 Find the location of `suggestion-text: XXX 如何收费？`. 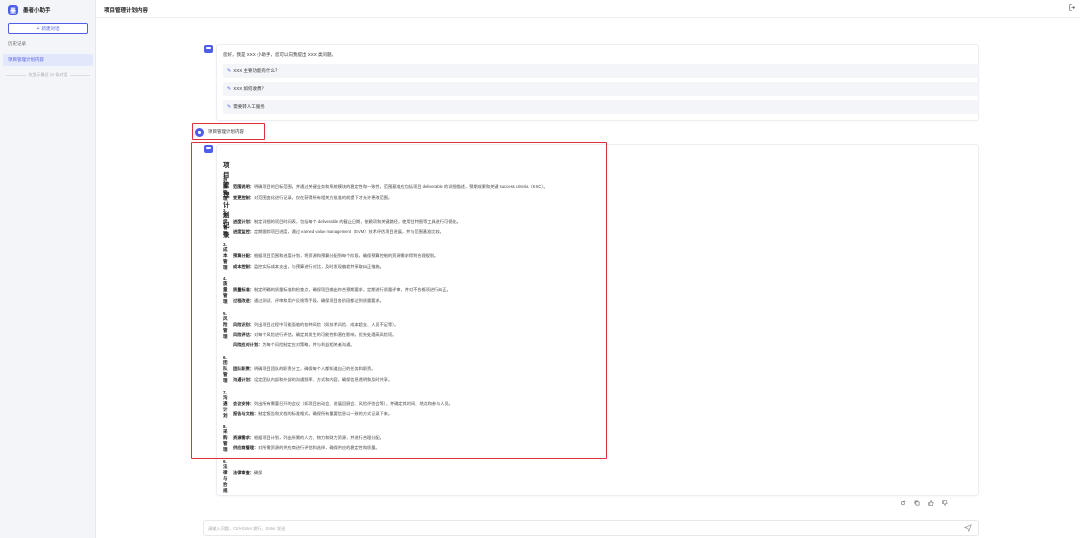

suggestion-text: XXX 如何收费？ is located at coordinates (249, 88).